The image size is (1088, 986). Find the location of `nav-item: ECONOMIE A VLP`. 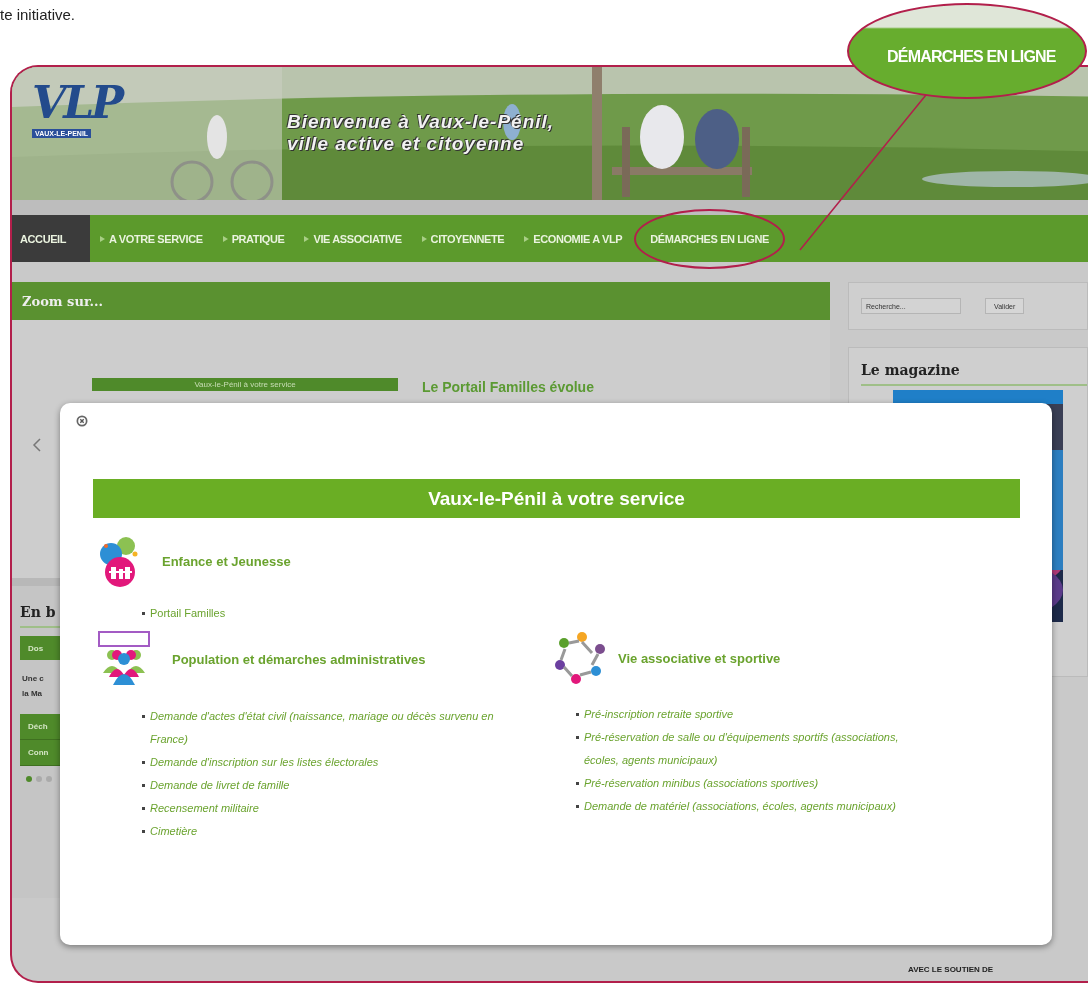

nav-item: ECONOMIE A VLP is located at coordinates (573, 238).